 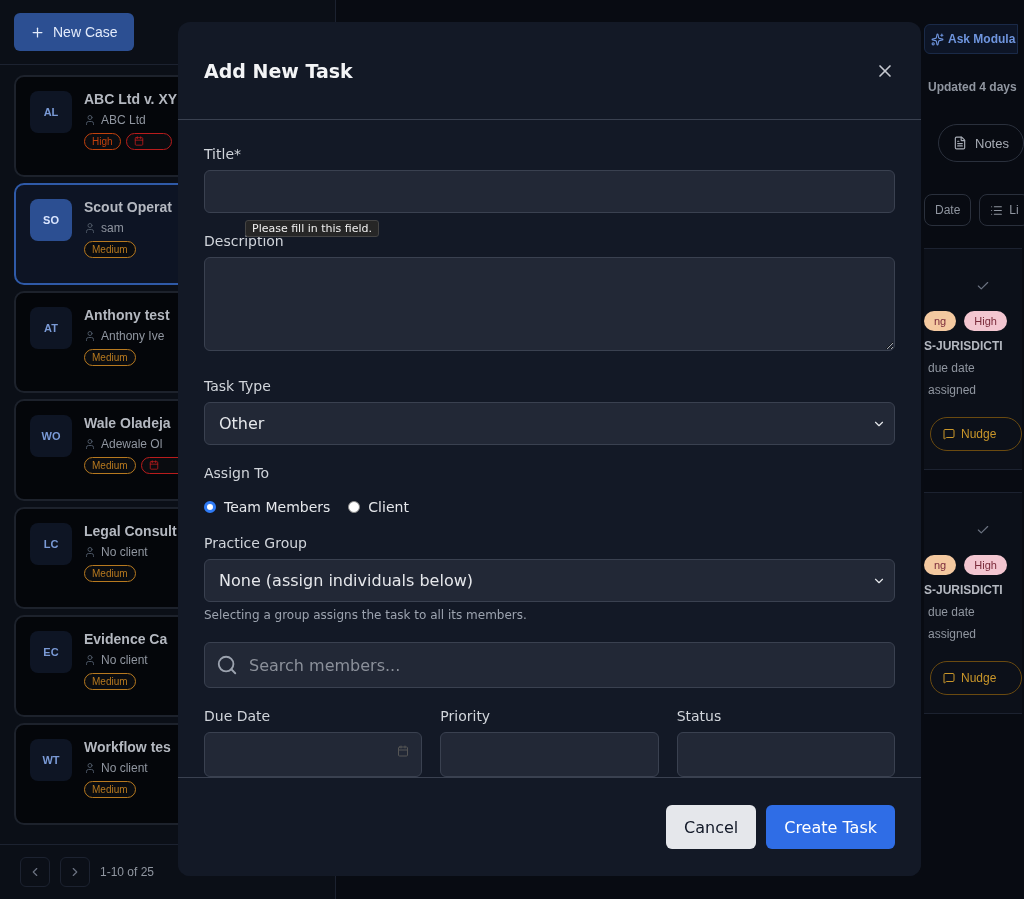 I want to click on case-title: Workflow tes, so click(x=127, y=747).